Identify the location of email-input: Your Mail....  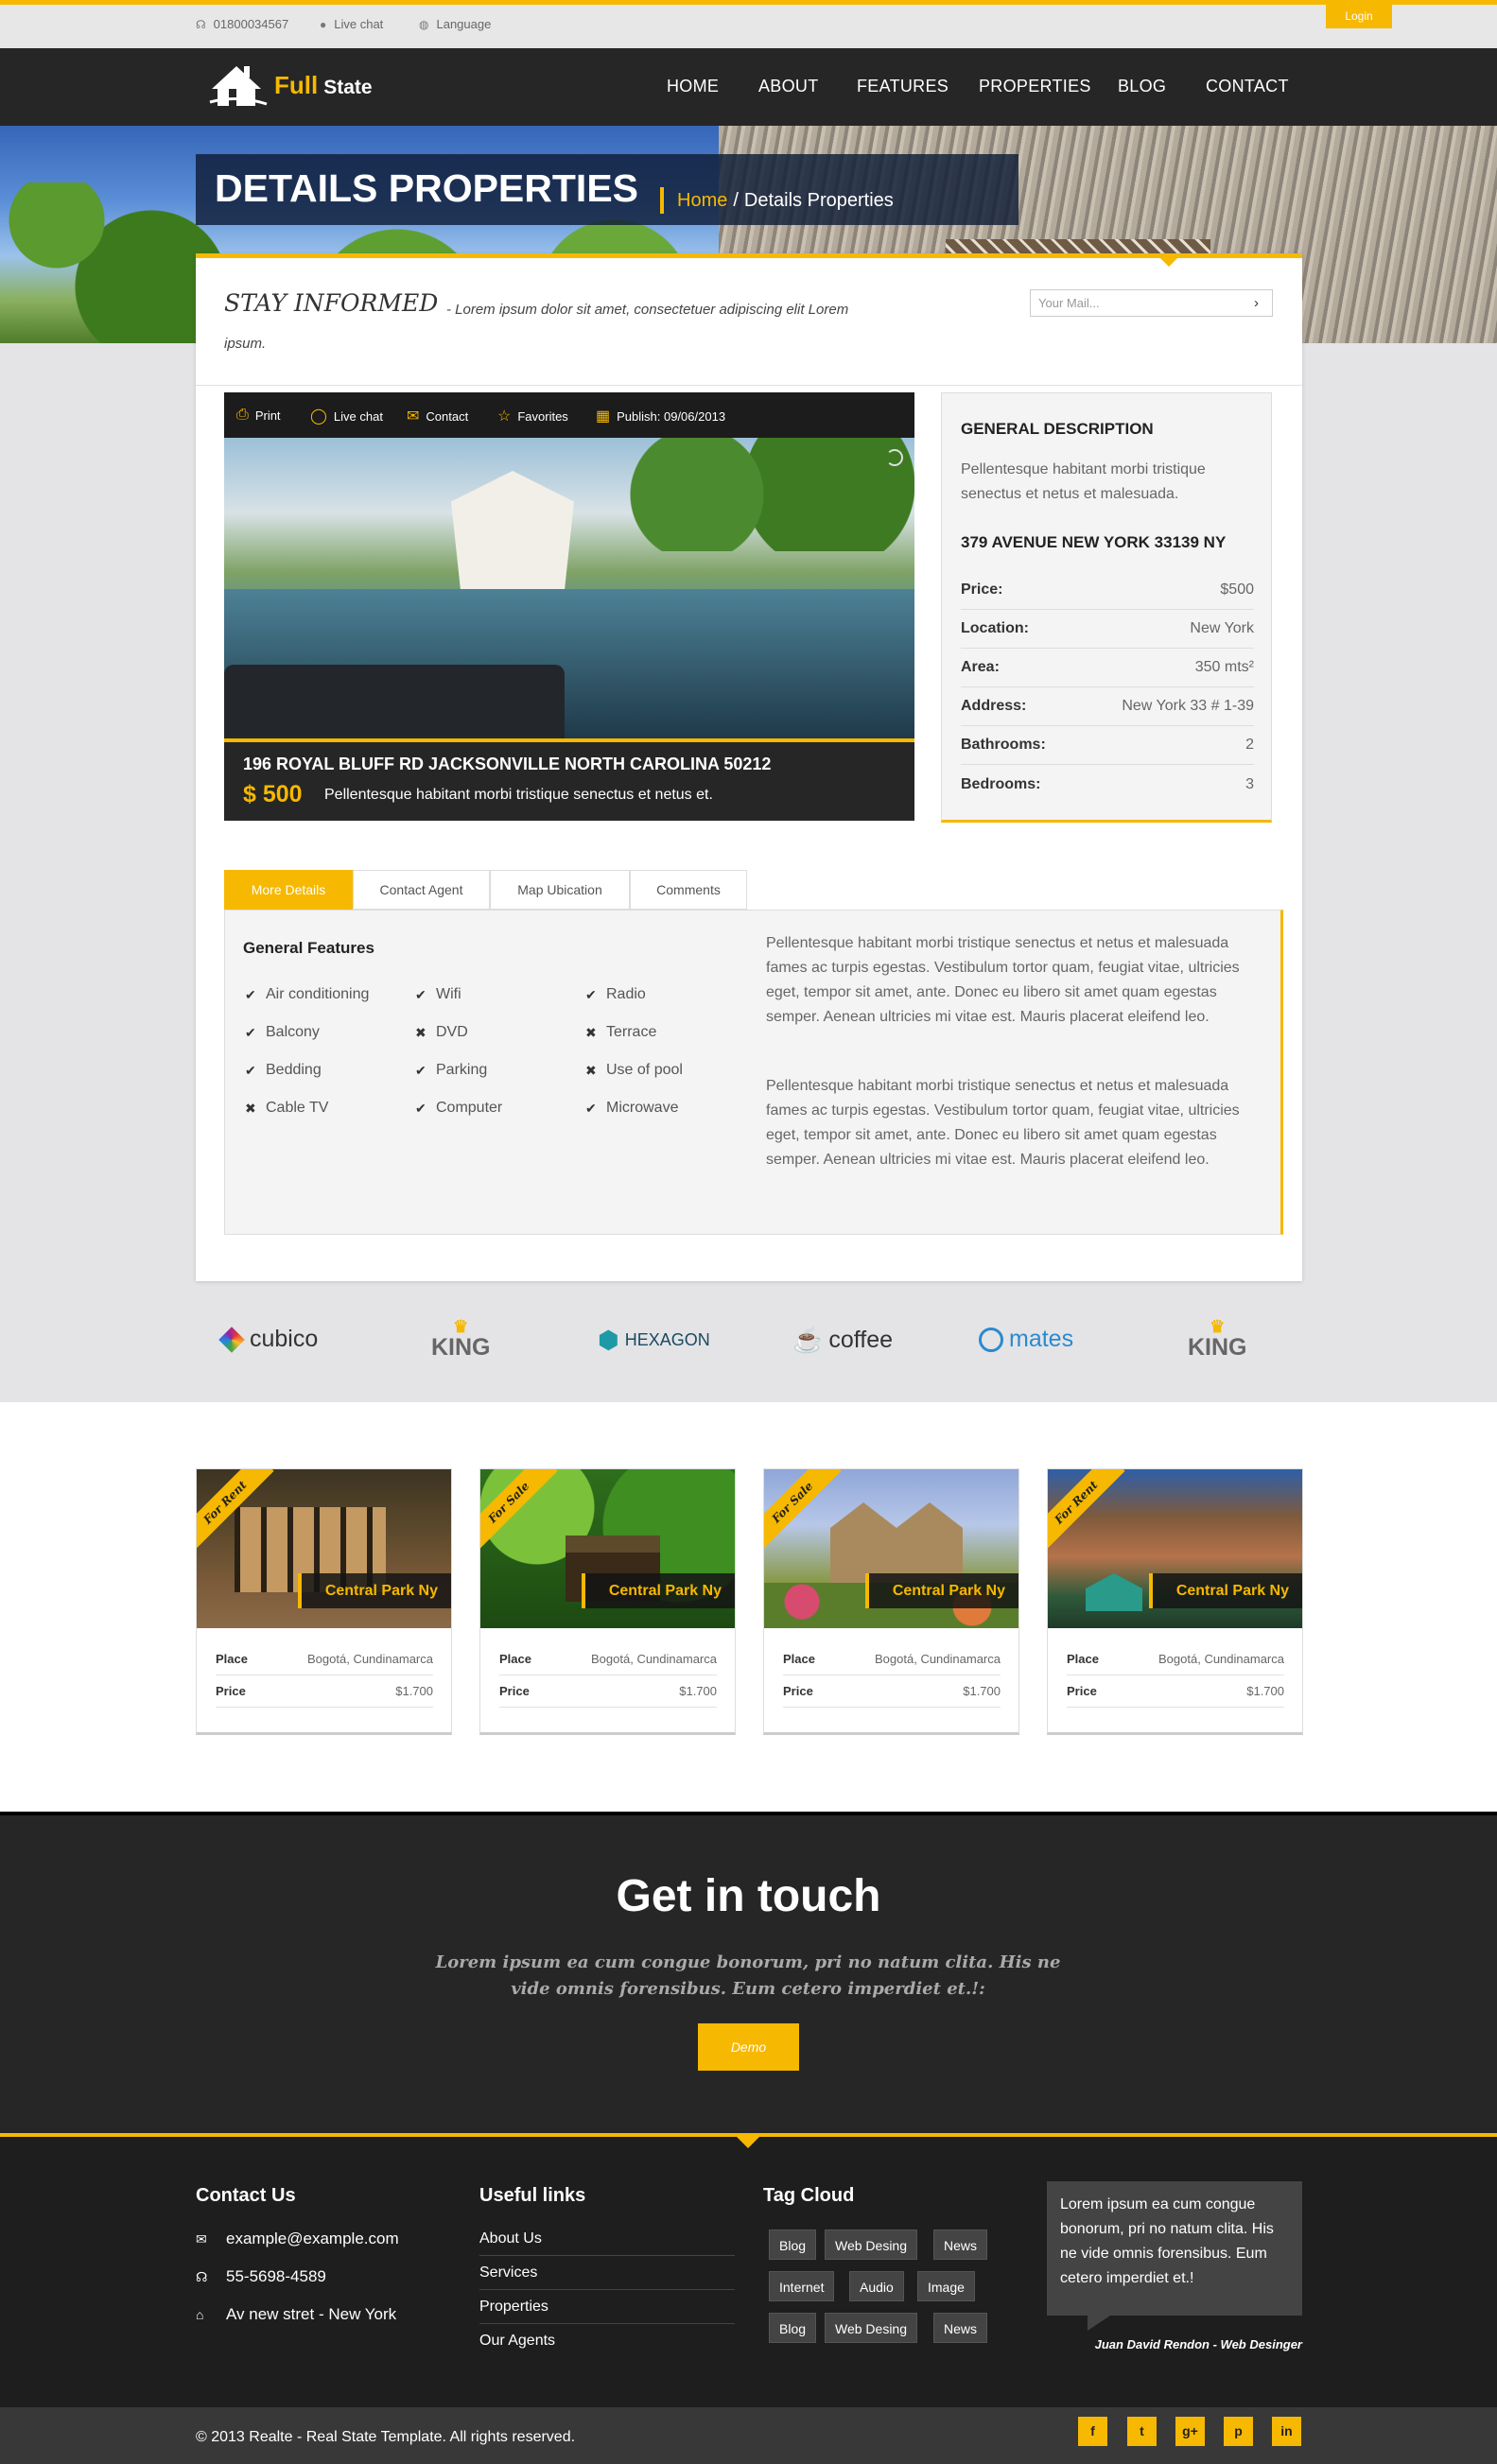
(1151, 303).